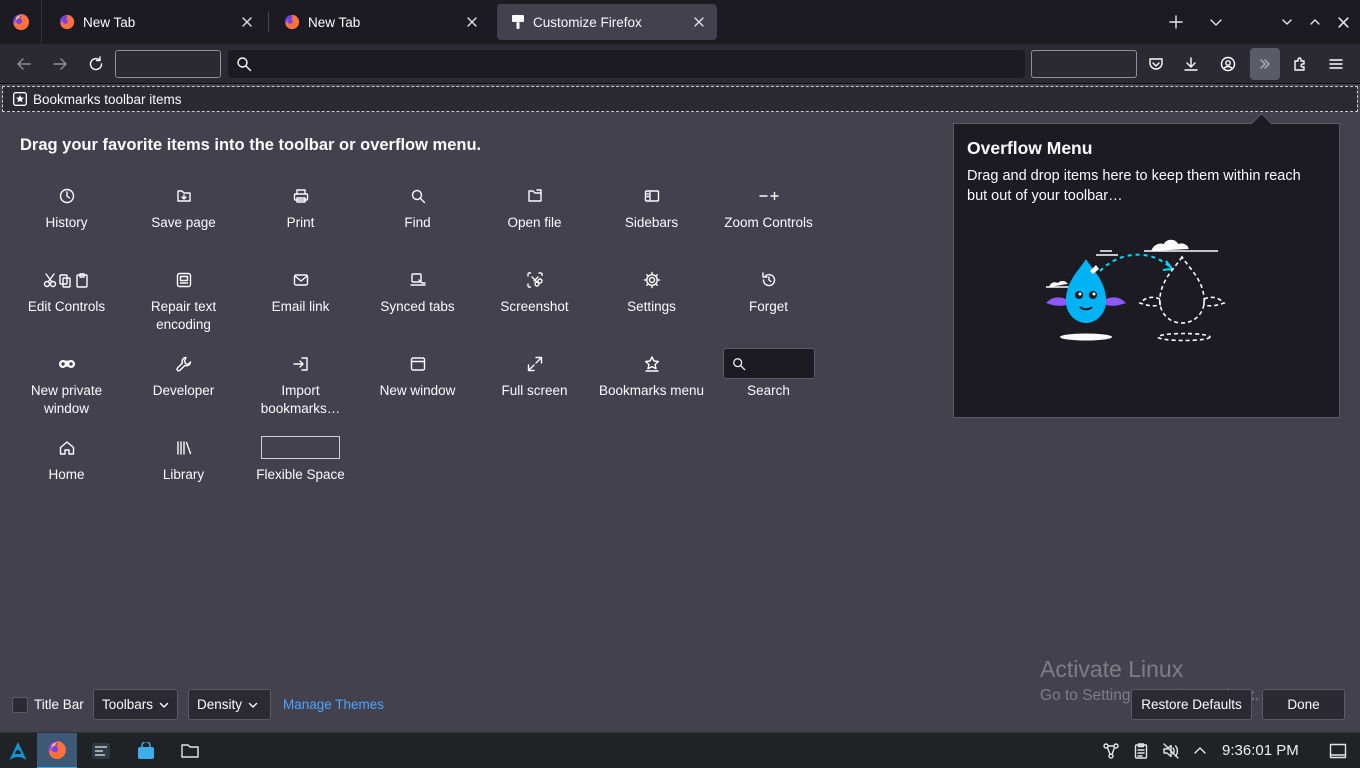 This screenshot has width=1360, height=768. What do you see at coordinates (66, 474) in the screenshot?
I see `palette-item-home: Home` at bounding box center [66, 474].